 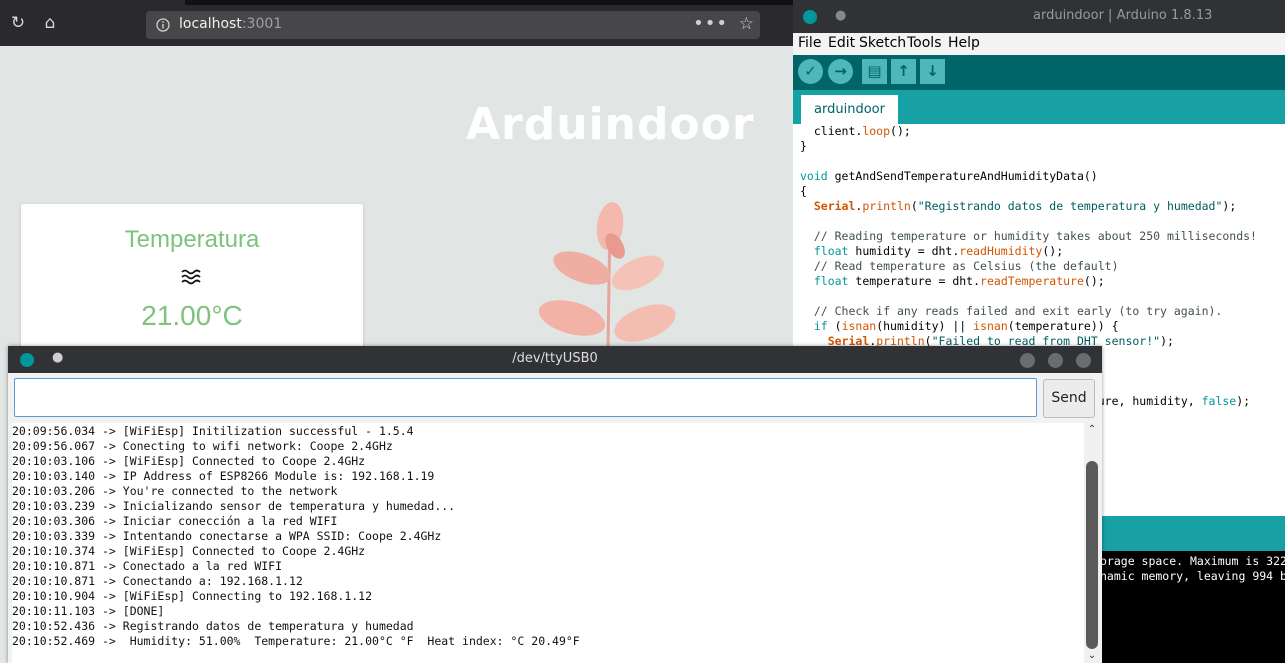 I want to click on serial-input, so click(x=525, y=397).